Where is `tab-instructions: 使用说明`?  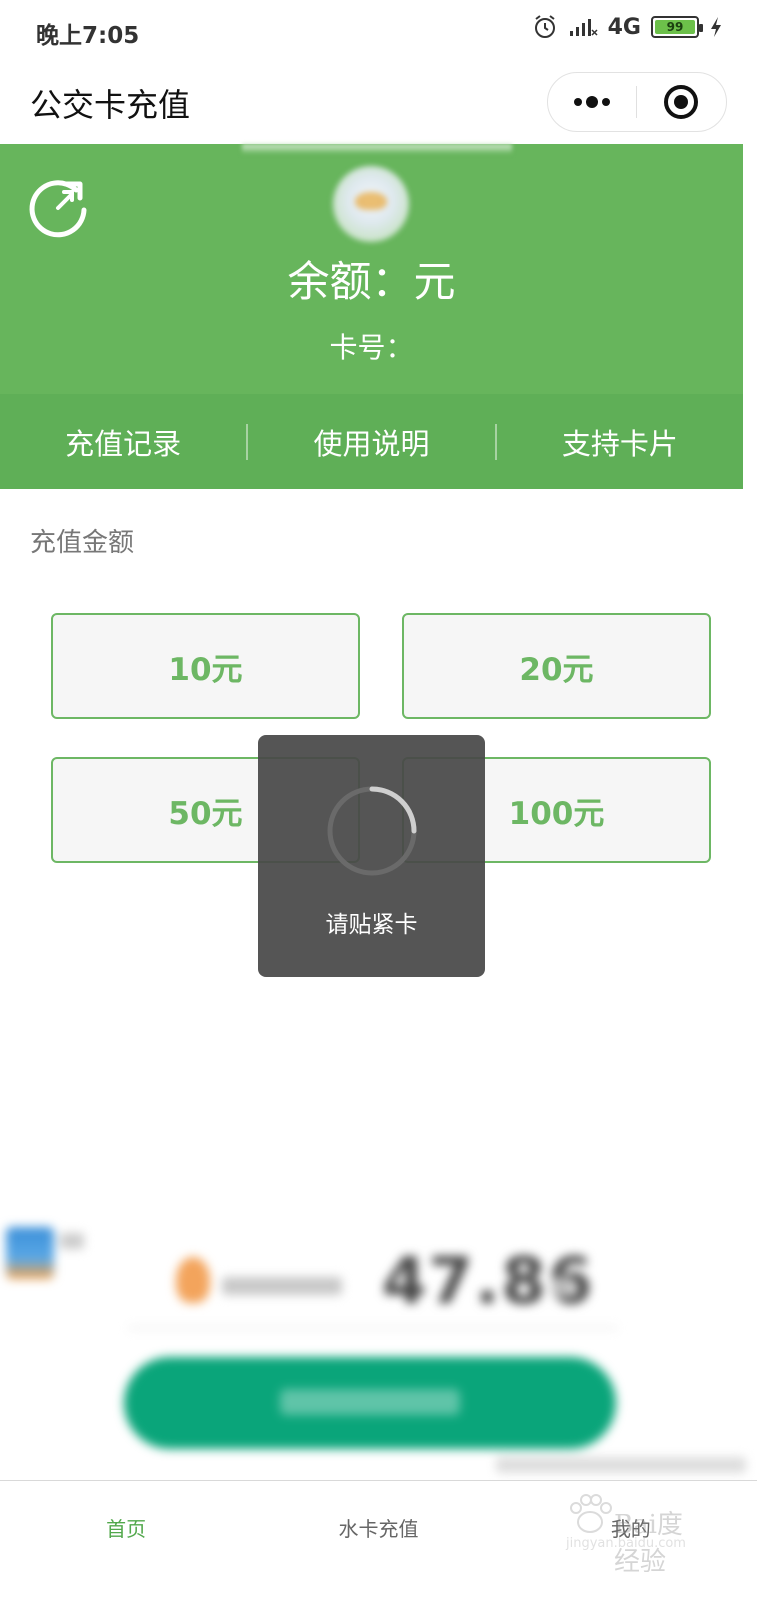 tab-instructions: 使用说明 is located at coordinates (371, 442).